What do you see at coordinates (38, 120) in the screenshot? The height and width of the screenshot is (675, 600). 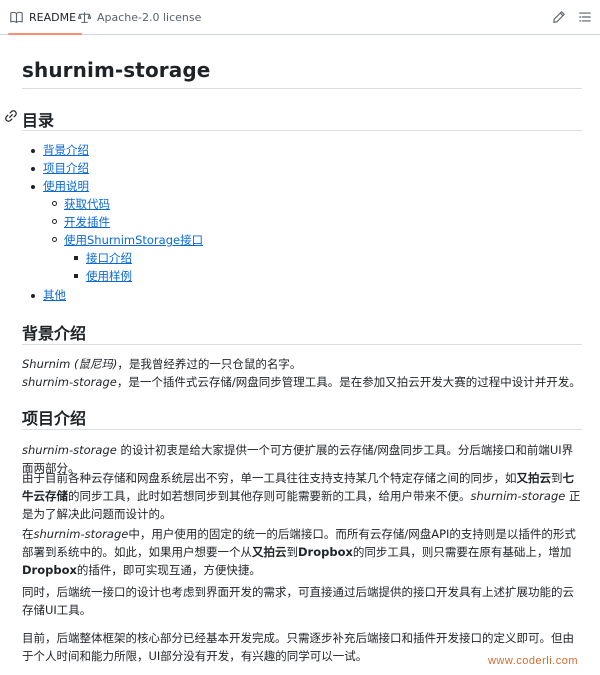 I see `toc-heading: 目录` at bounding box center [38, 120].